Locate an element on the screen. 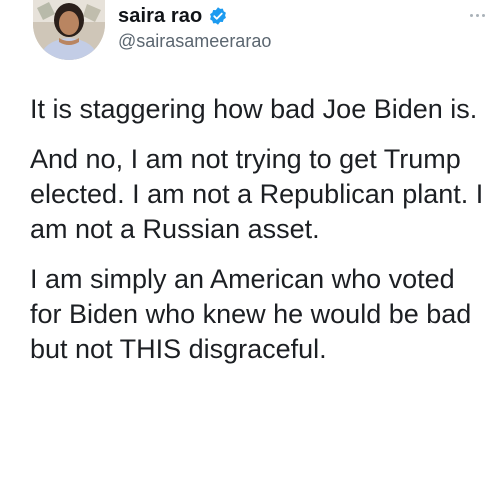  more-options-icon is located at coordinates (480, 15).